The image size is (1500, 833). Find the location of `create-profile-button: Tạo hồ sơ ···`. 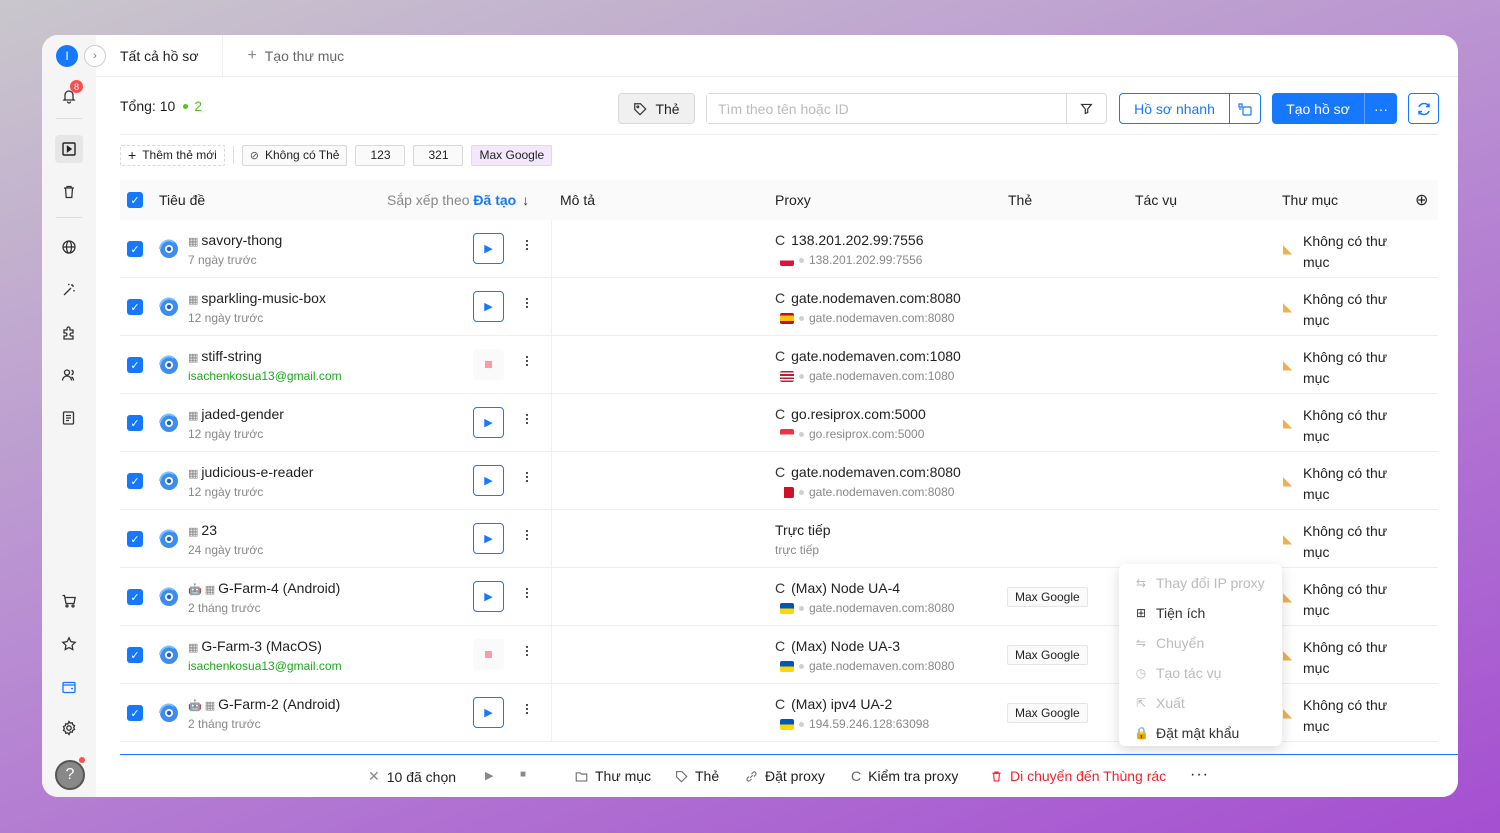

create-profile-button: Tạo hồ sơ ··· is located at coordinates (1334, 108).